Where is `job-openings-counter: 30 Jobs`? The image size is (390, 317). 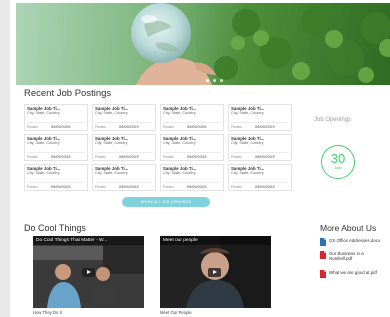 job-openings-counter: 30 Jobs is located at coordinates (338, 162).